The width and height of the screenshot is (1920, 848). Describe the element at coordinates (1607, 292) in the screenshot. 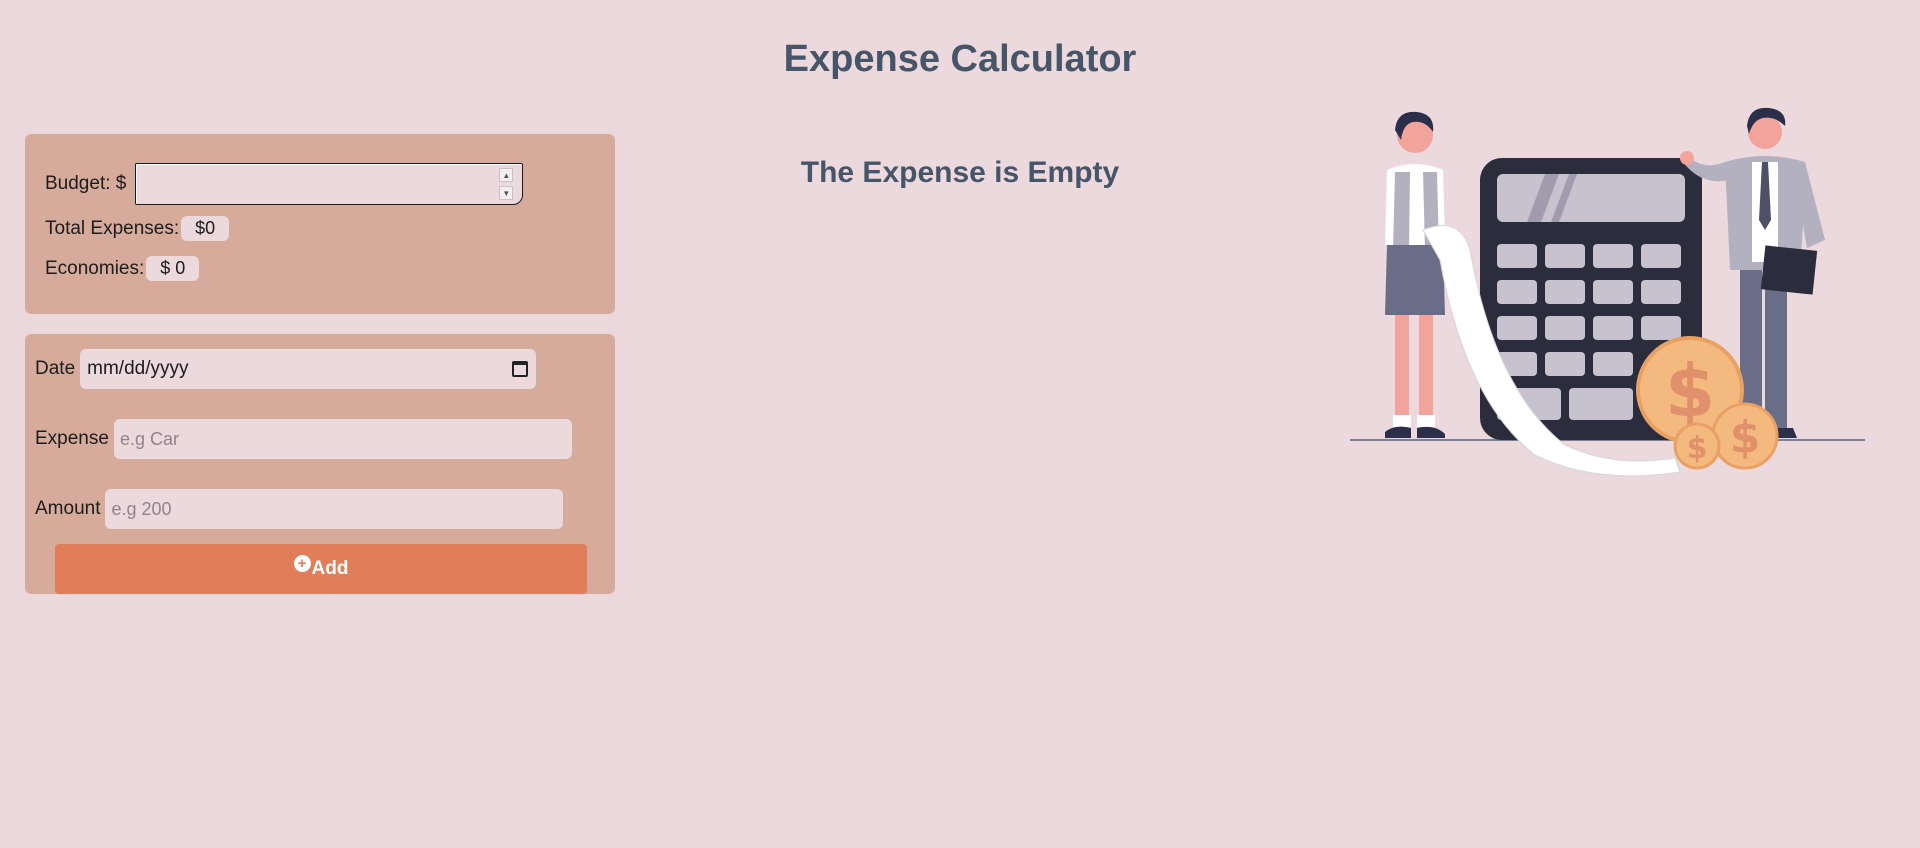

I see `calculator-illustration: $ $ $` at that location.